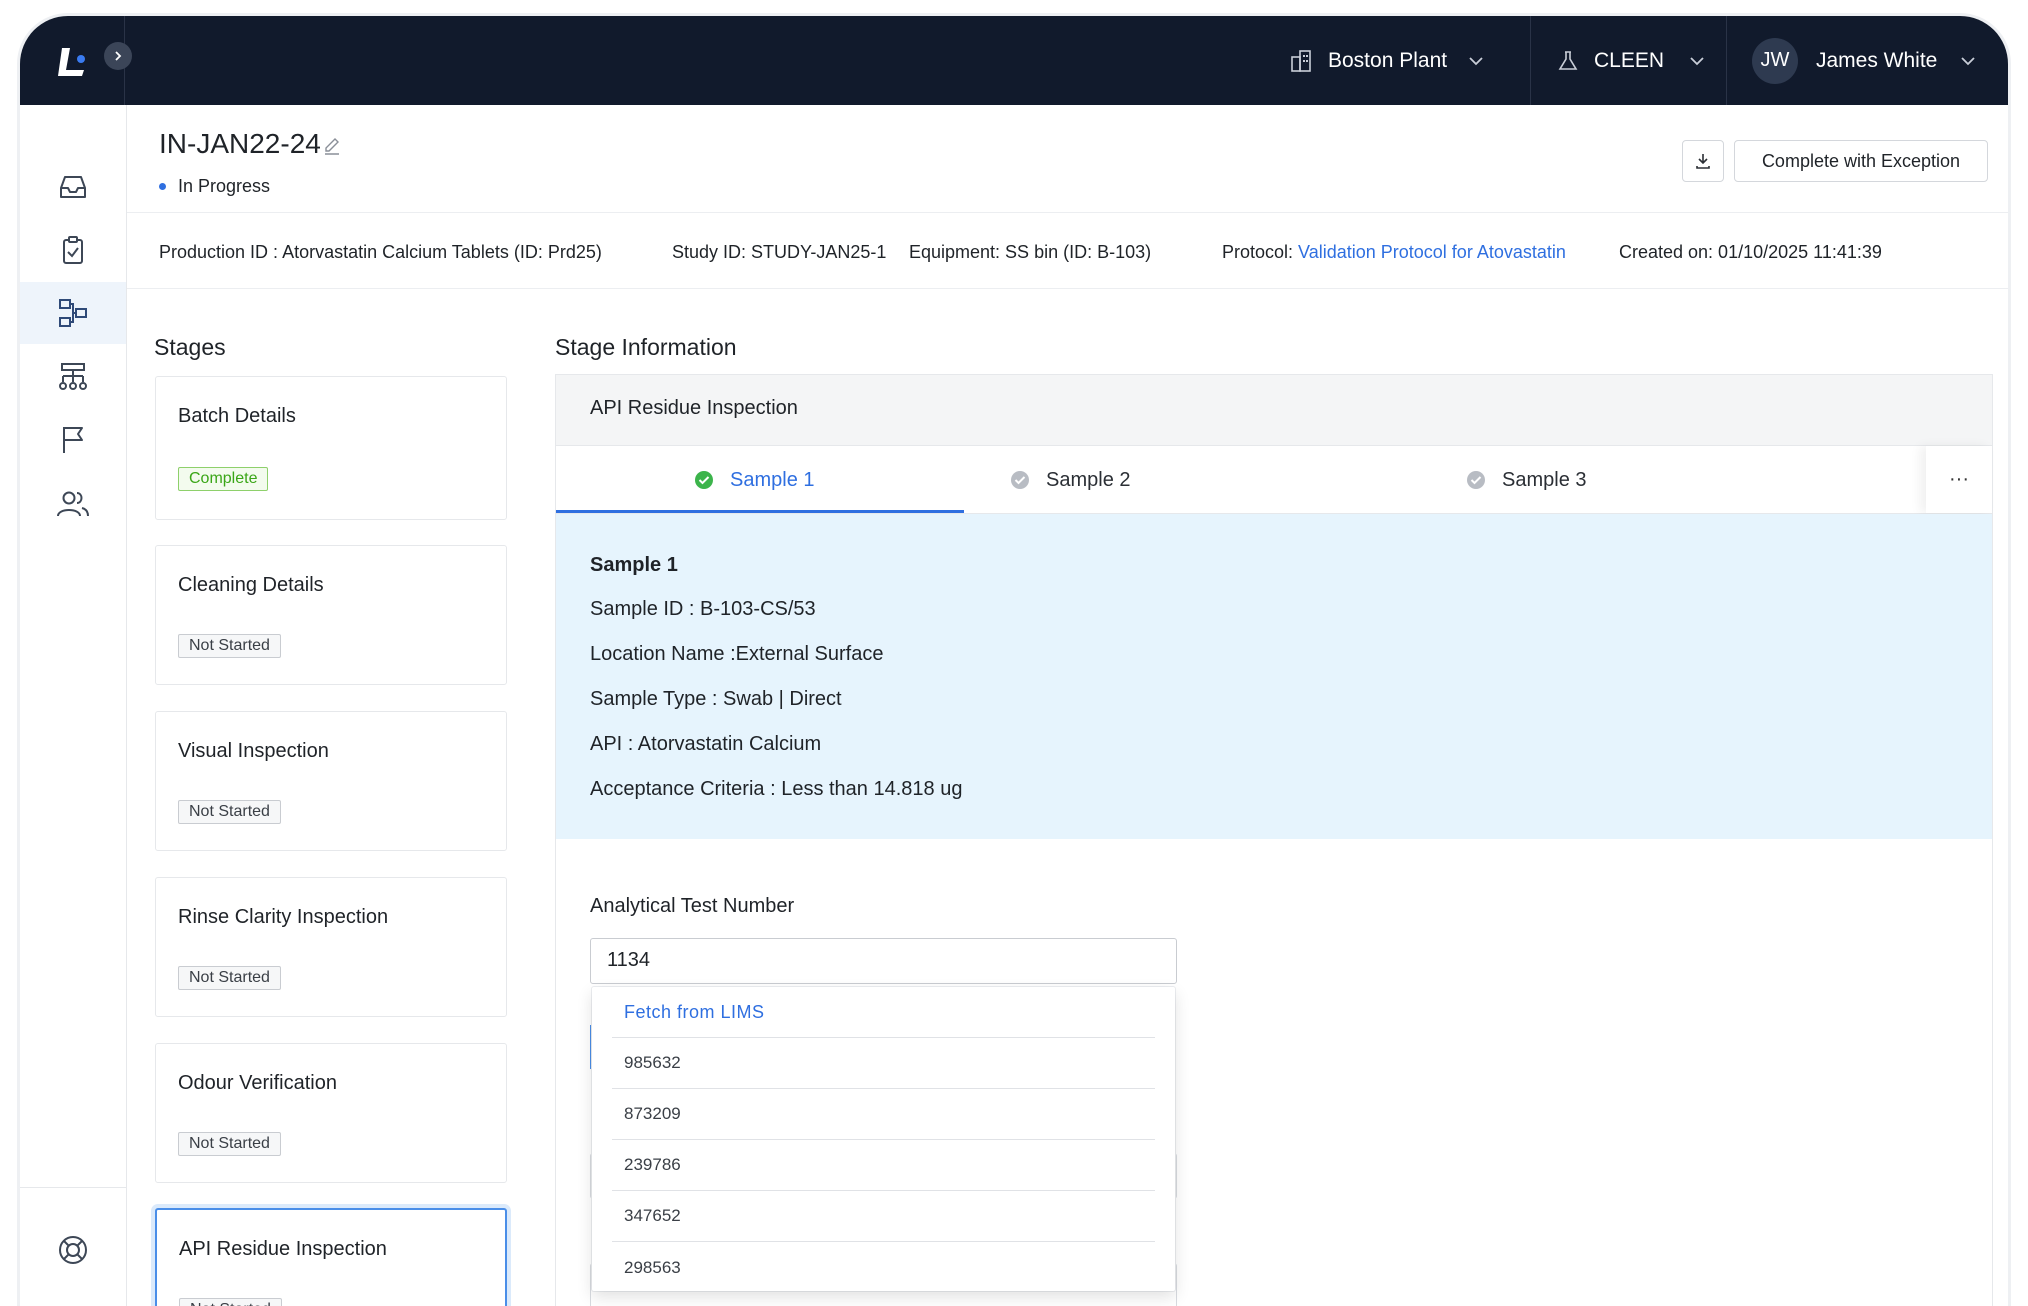  What do you see at coordinates (760, 511) in the screenshot?
I see `active-tab-underline` at bounding box center [760, 511].